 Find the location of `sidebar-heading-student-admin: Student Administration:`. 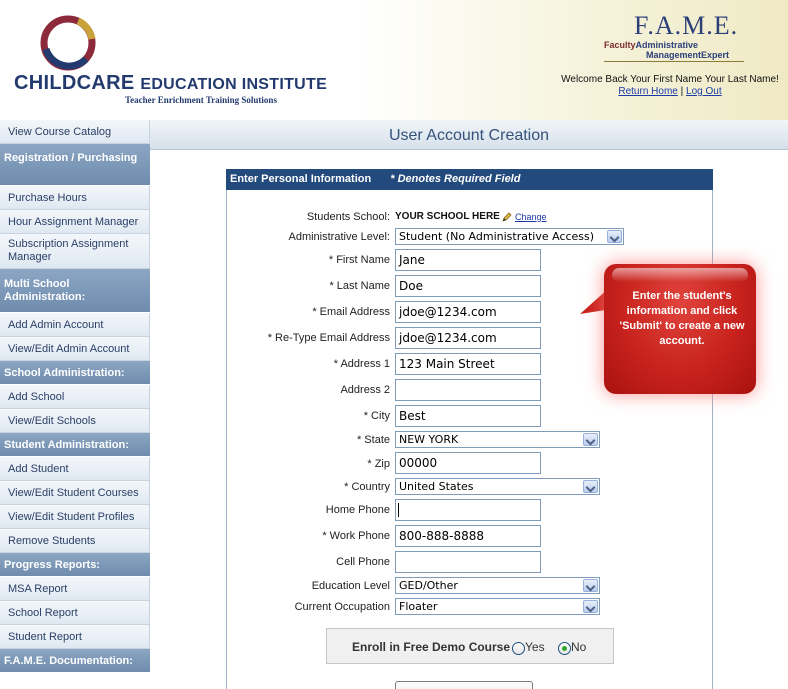

sidebar-heading-student-admin: Student Administration: is located at coordinates (75, 445).